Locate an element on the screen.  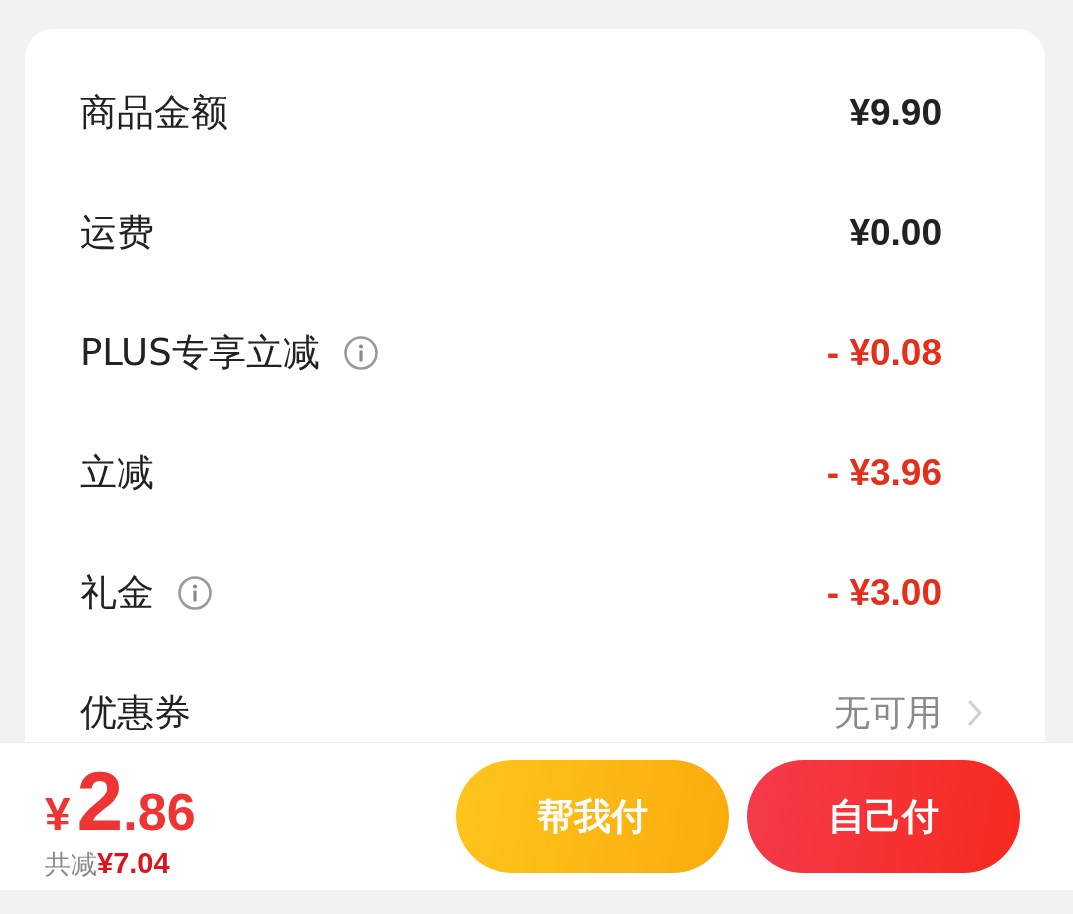
row-label: 立减 is located at coordinates (117, 473).